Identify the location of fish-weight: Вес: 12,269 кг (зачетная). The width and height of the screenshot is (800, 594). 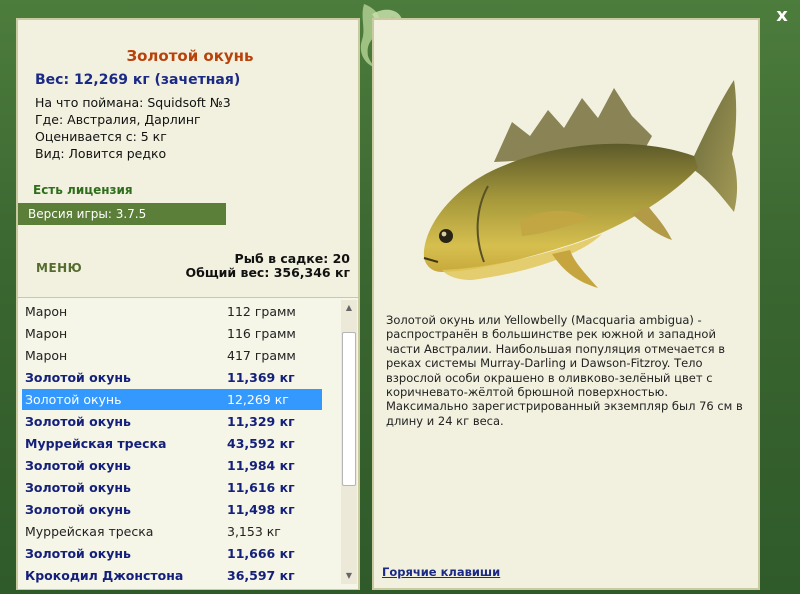
(138, 80).